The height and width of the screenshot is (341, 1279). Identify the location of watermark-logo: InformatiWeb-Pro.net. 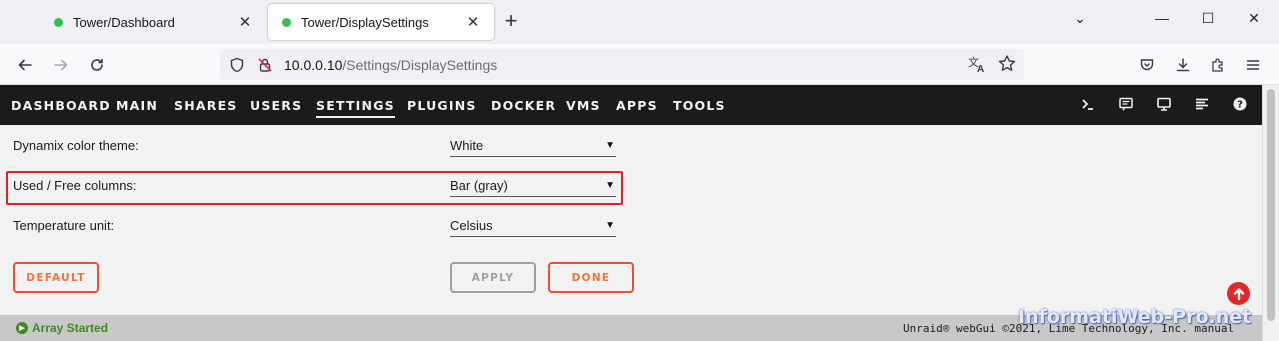
(1135, 317).